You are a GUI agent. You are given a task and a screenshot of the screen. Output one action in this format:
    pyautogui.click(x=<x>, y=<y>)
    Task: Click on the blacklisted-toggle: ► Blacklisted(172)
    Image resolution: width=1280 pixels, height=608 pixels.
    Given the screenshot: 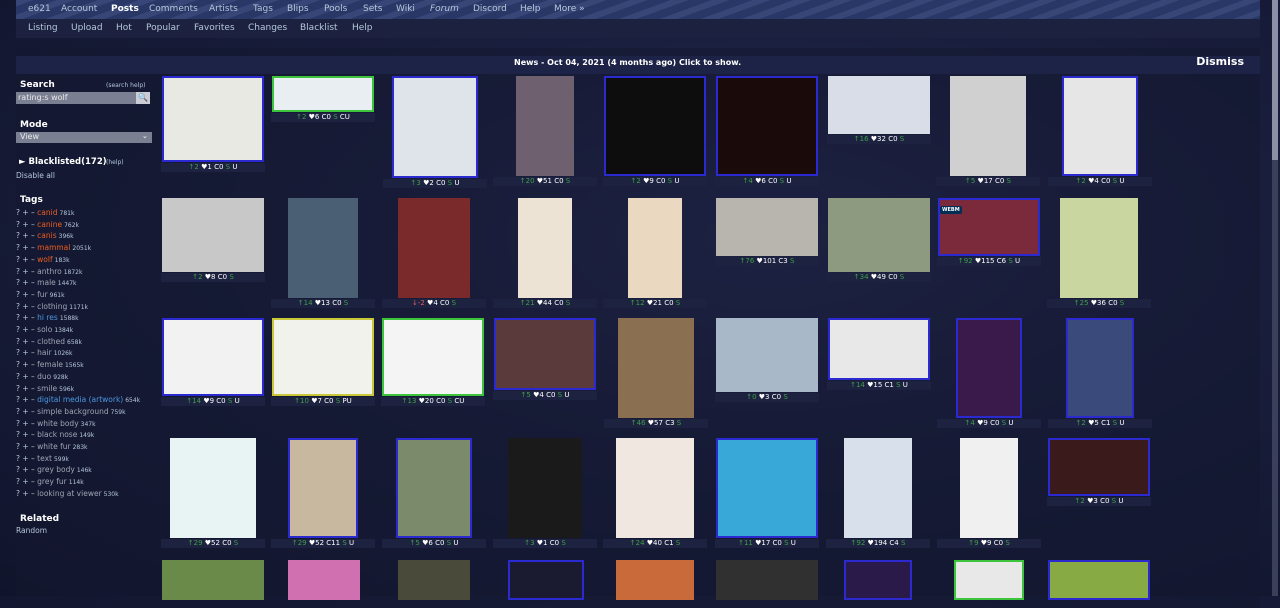 What is the action you would take?
    pyautogui.click(x=63, y=162)
    